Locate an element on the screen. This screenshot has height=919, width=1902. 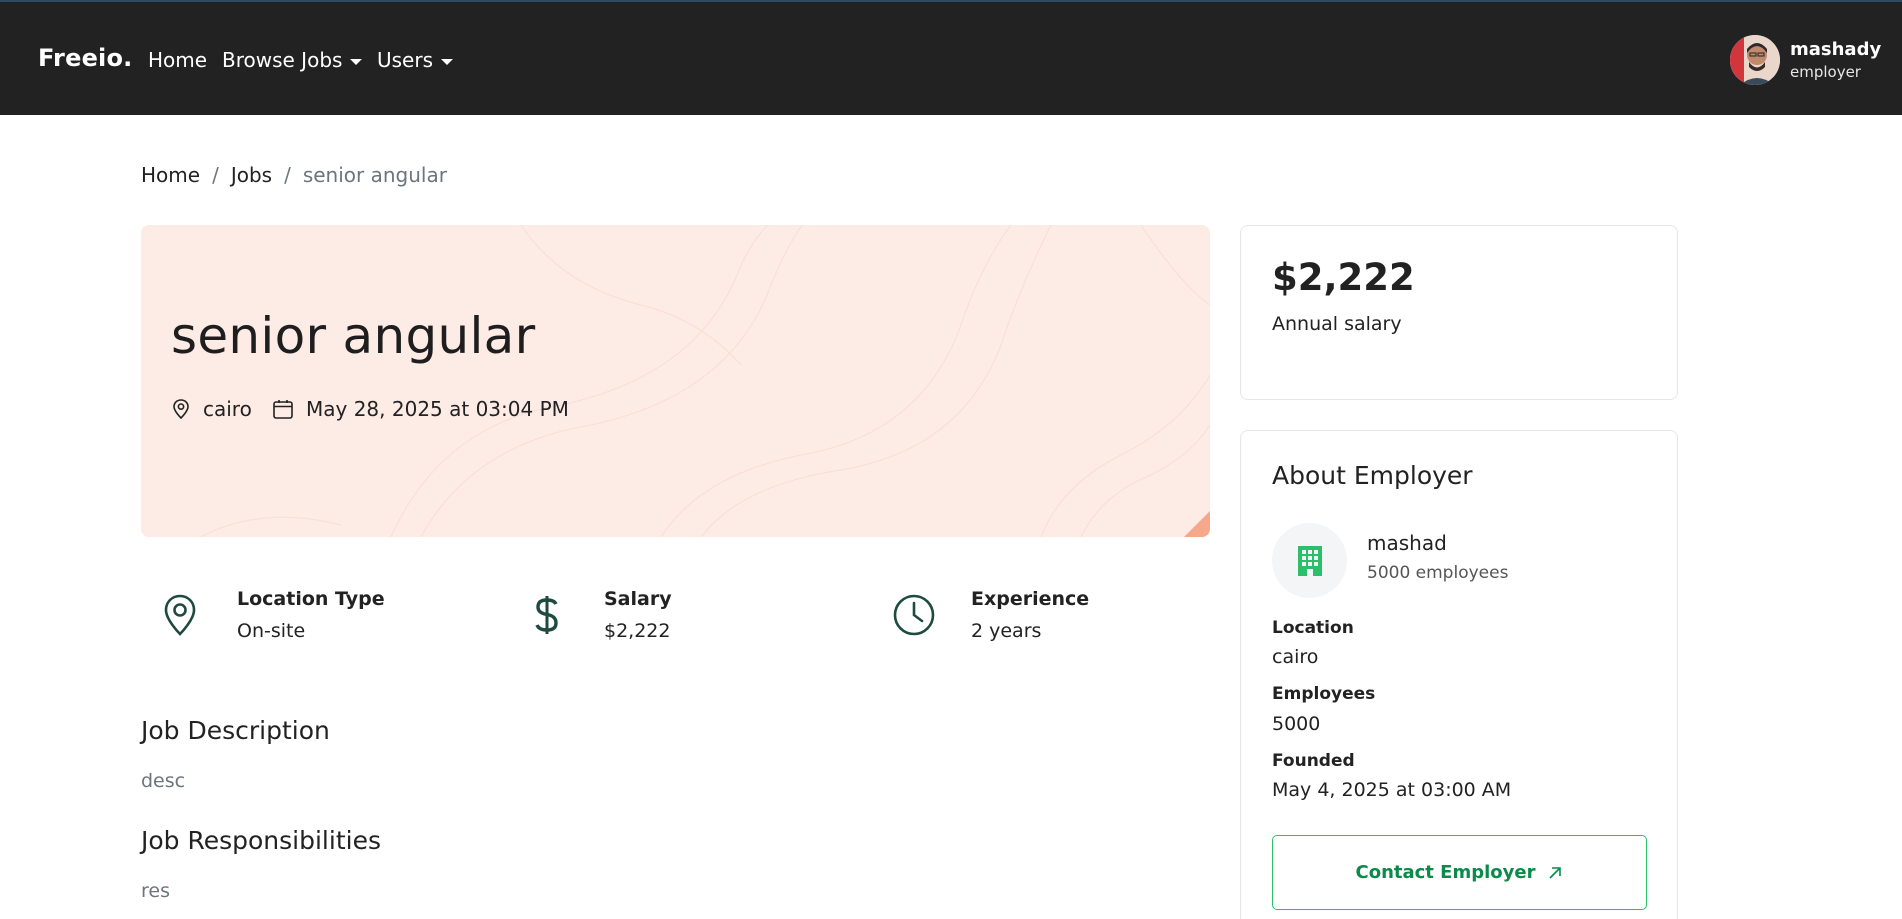
job-location: cairo is located at coordinates (211, 409).